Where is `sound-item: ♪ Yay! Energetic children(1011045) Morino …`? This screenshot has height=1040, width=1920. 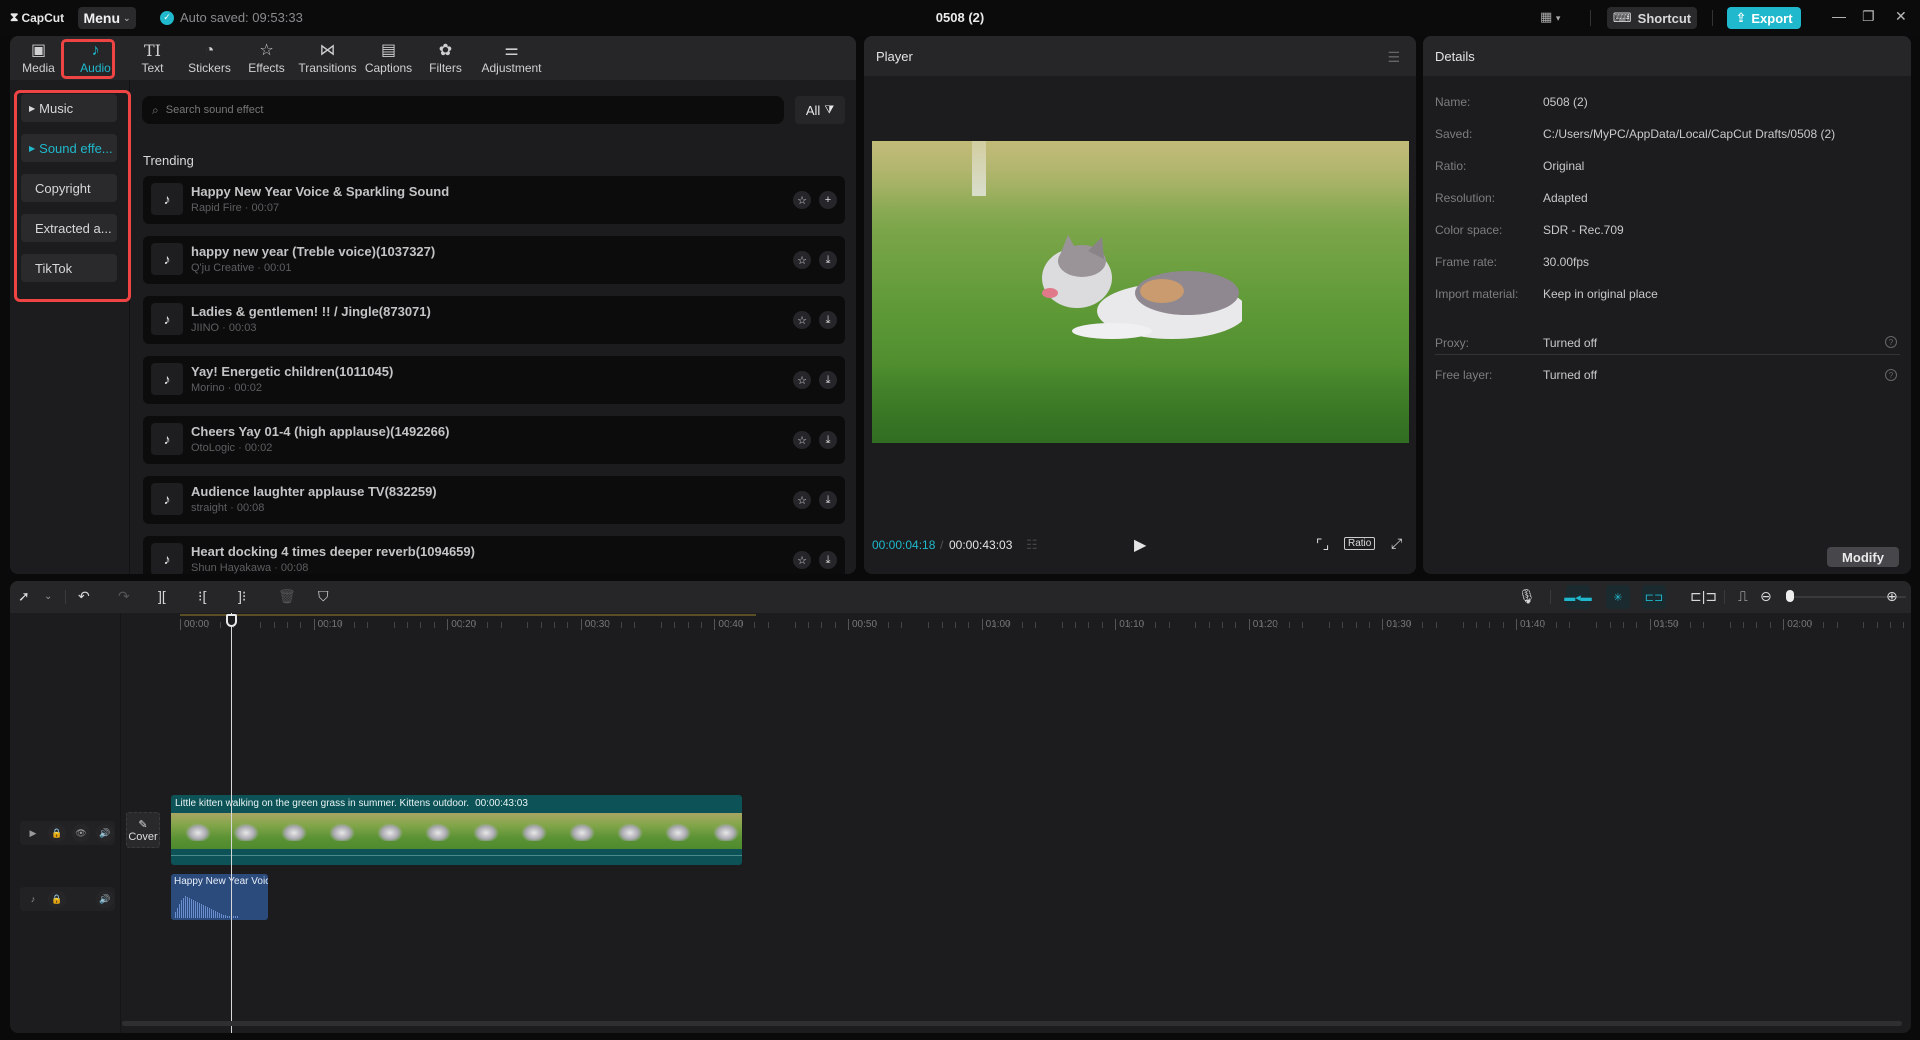 sound-item: ♪ Yay! Energetic children(1011045) Morino … is located at coordinates (494, 380).